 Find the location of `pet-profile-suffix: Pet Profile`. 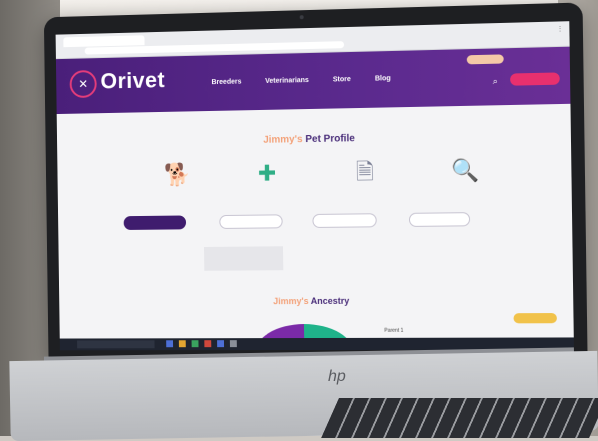

pet-profile-suffix: Pet Profile is located at coordinates (330, 139).